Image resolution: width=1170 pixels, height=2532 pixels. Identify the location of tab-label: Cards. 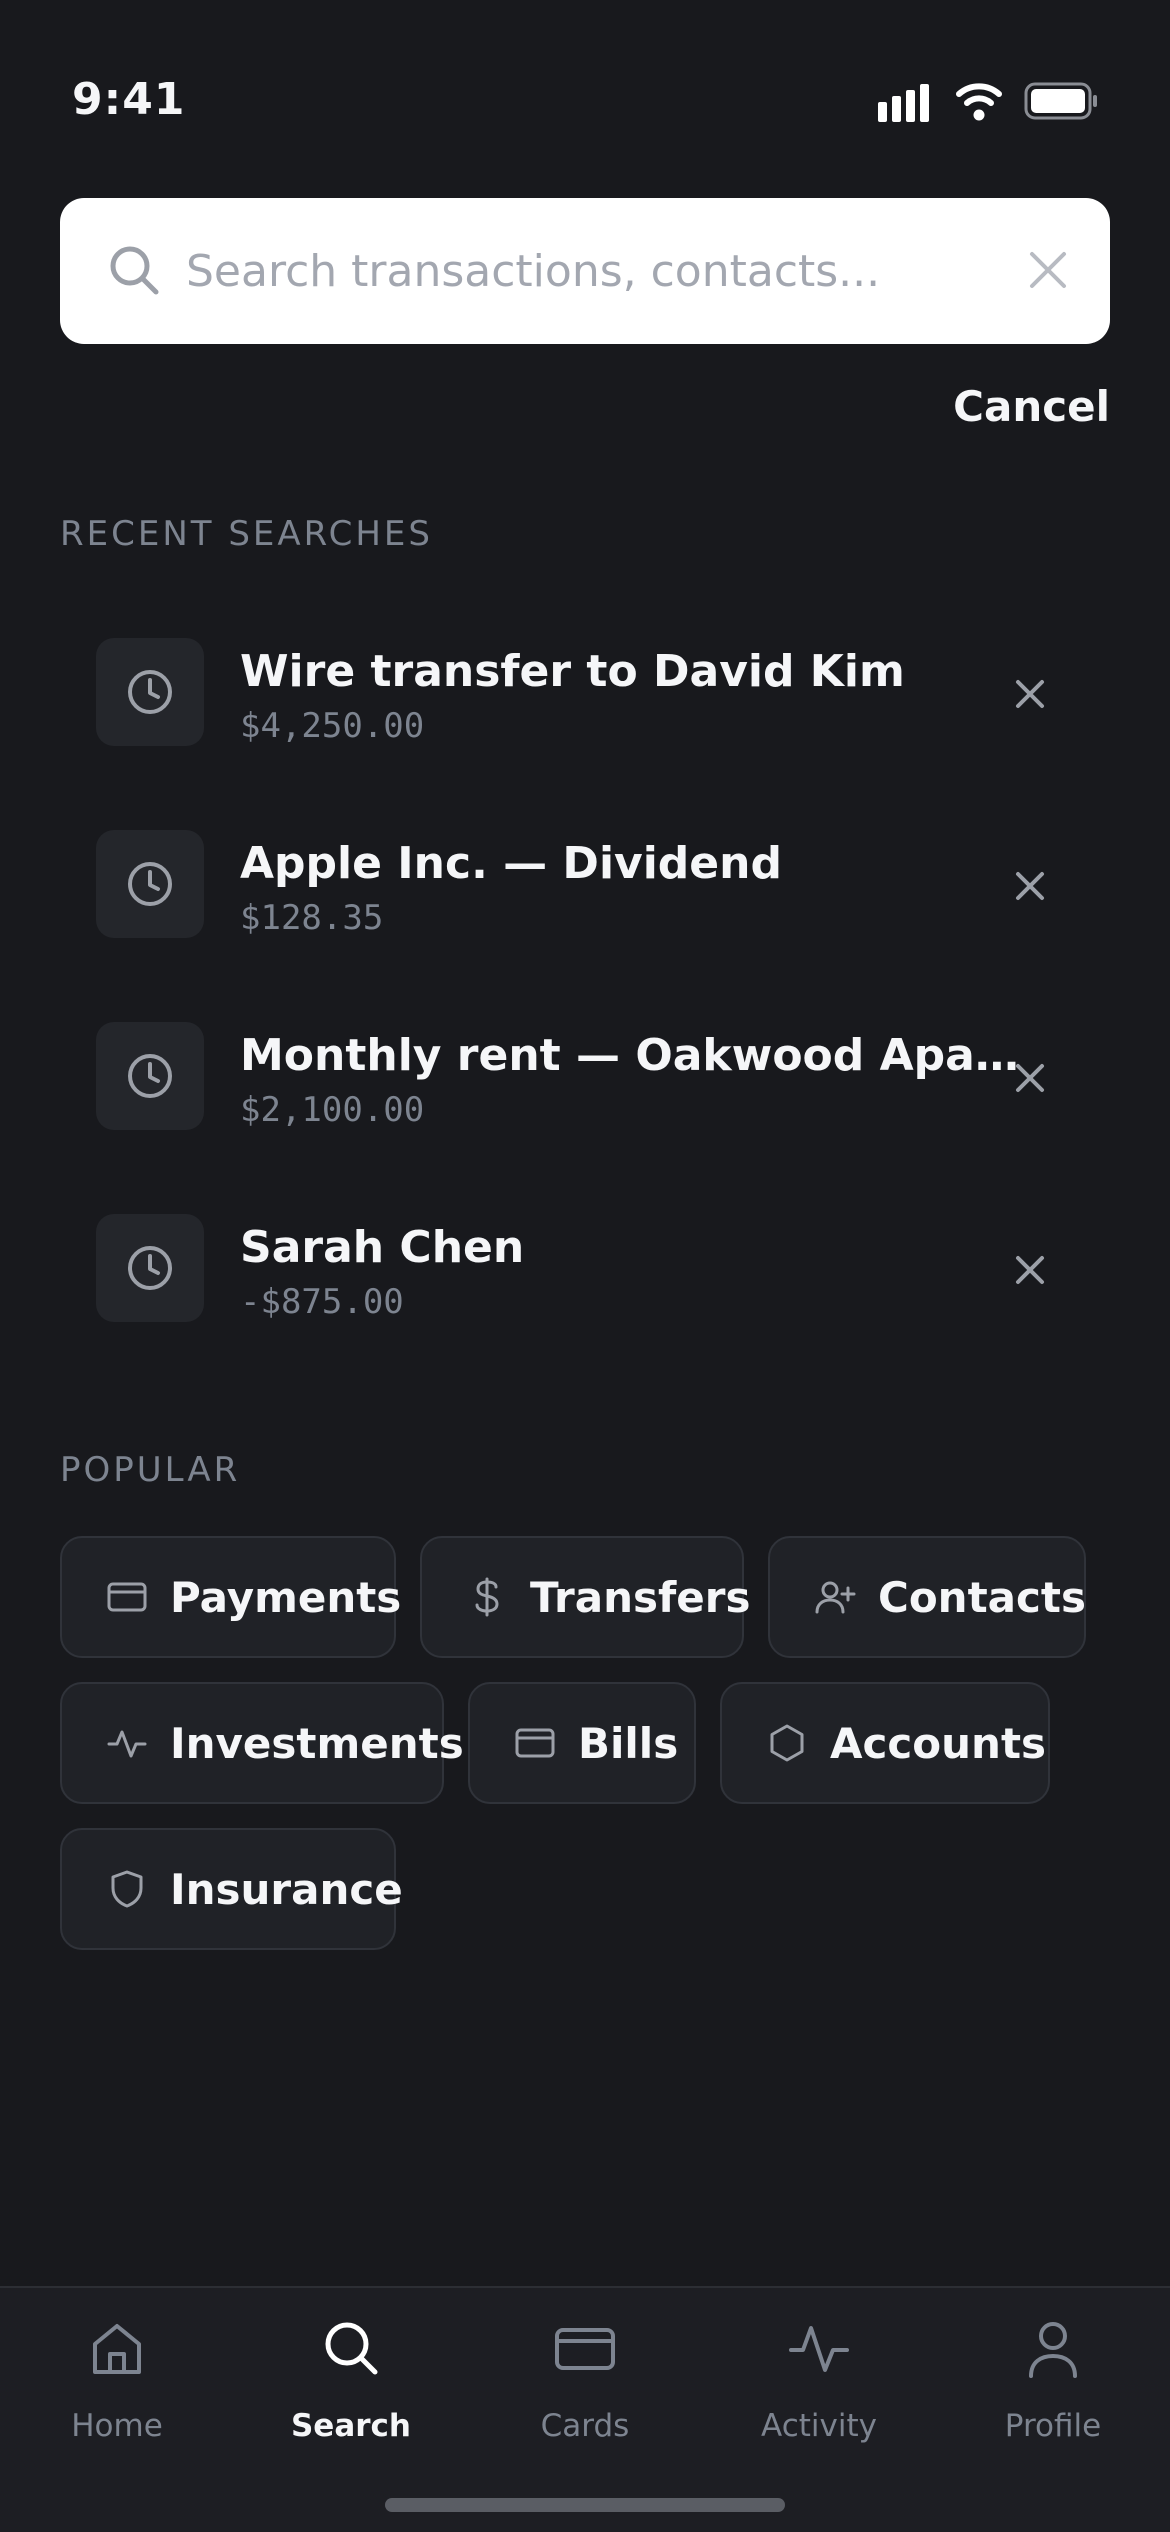
(585, 2426).